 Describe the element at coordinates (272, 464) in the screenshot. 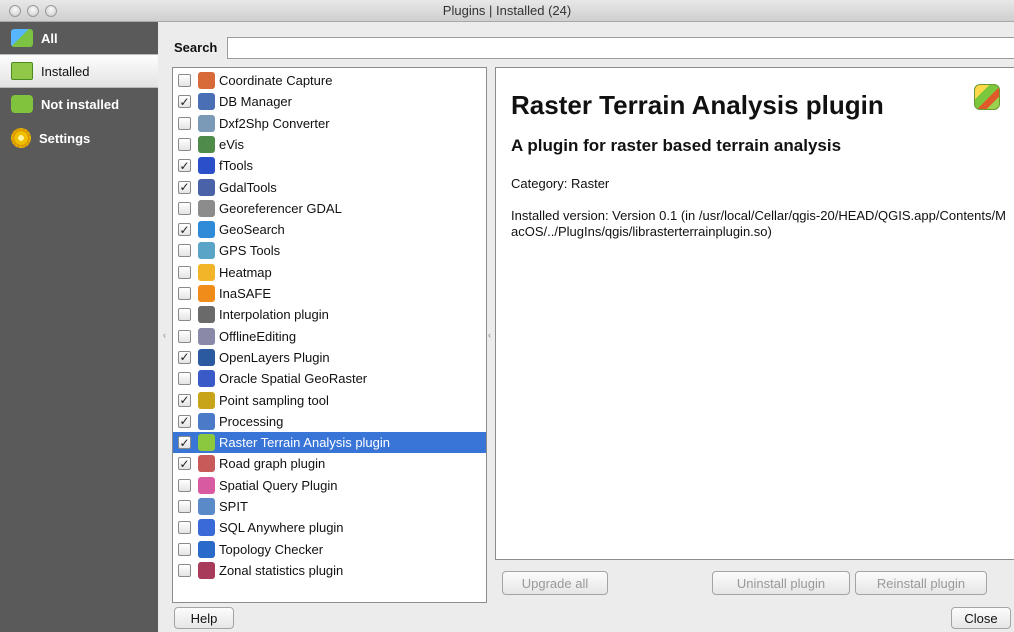

I see `plugin-name: Road graph plugin` at that location.